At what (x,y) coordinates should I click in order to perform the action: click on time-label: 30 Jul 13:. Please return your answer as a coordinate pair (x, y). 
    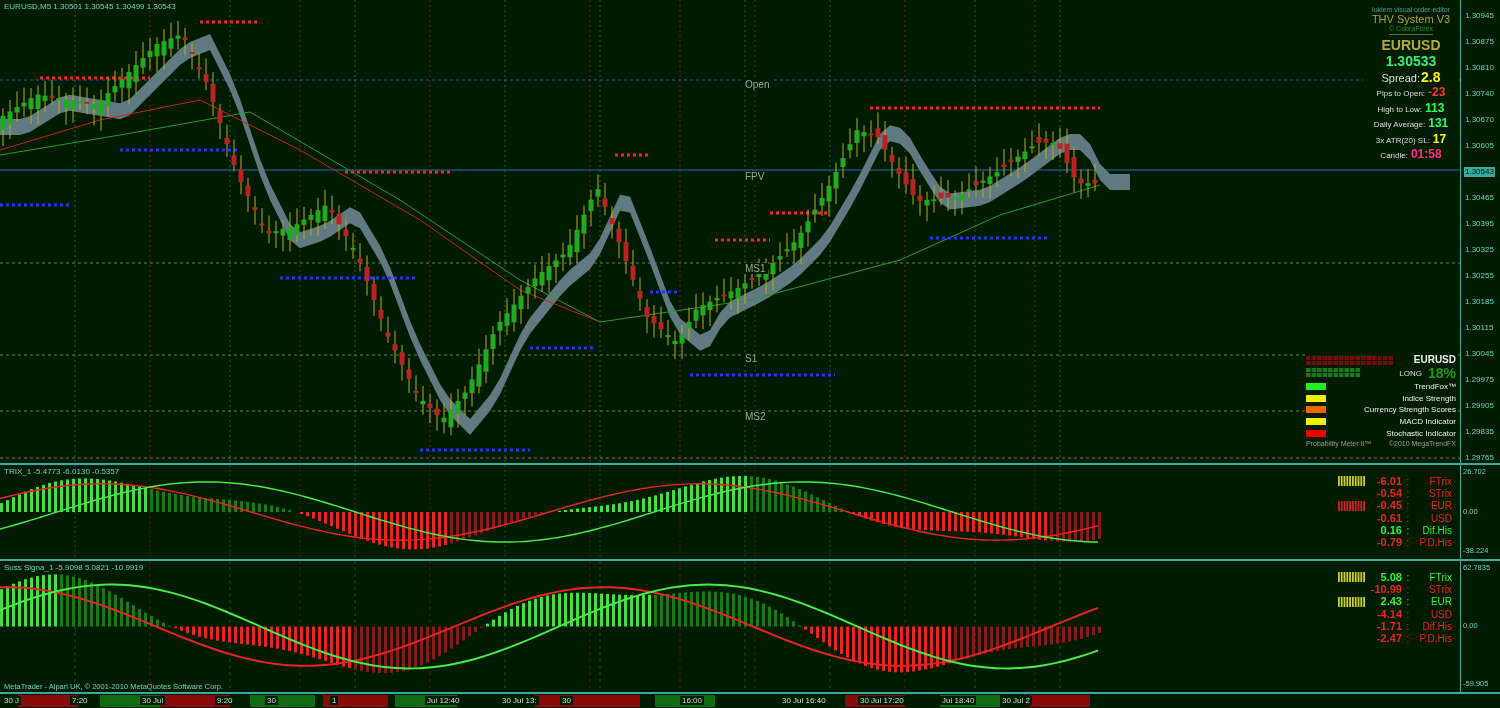
    Looking at the image, I should click on (519, 700).